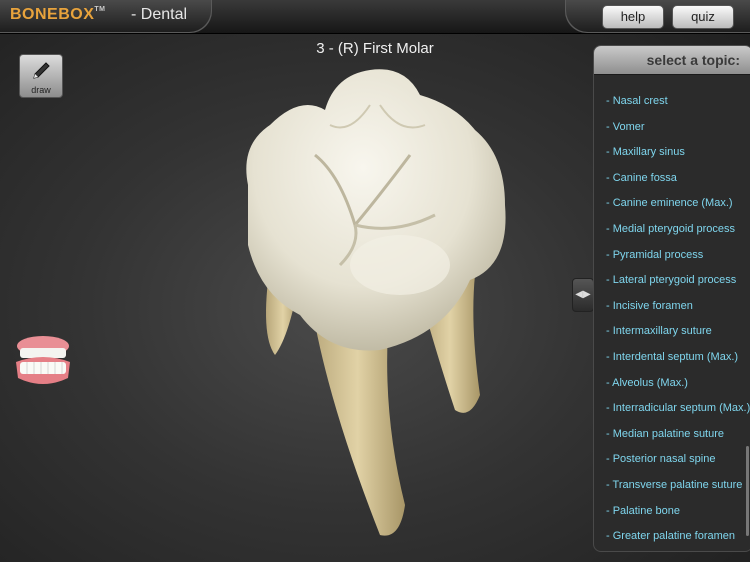 The height and width of the screenshot is (562, 750). I want to click on topic-item: - Canine eminence (Max.), so click(678, 204).